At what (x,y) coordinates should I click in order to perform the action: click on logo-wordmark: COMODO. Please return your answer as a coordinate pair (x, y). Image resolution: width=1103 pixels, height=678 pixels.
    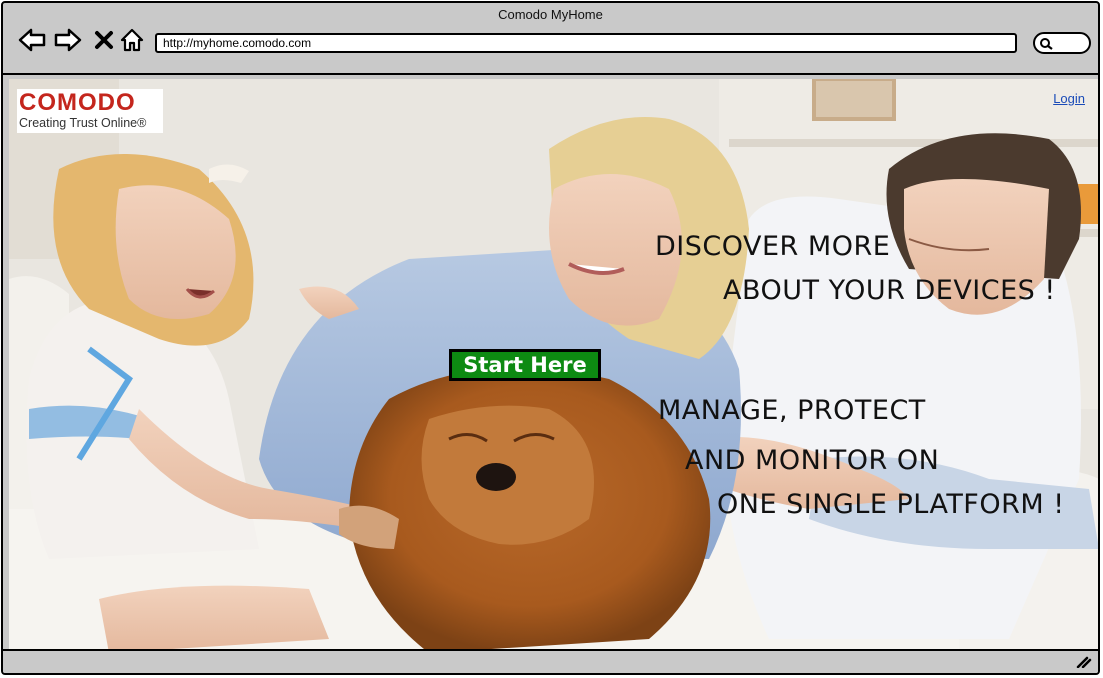
    Looking at the image, I should click on (77, 102).